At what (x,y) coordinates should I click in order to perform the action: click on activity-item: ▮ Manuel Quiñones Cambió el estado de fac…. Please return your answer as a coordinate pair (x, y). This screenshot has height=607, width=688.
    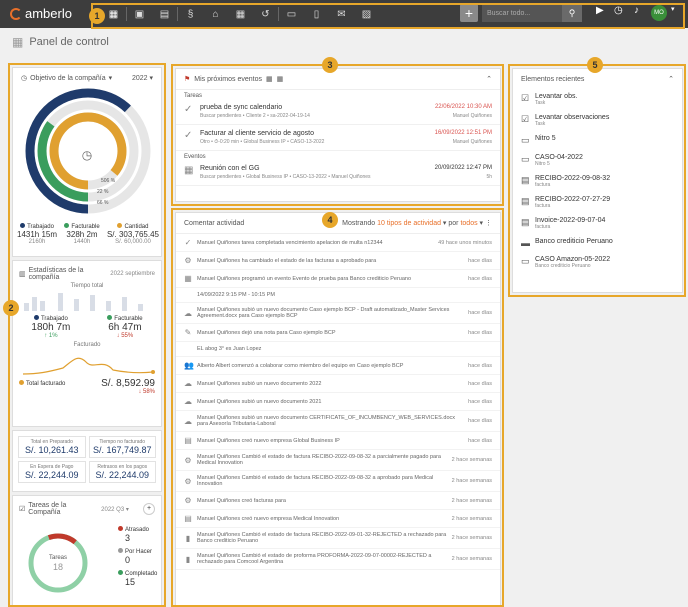
    Looking at the image, I should click on (338, 538).